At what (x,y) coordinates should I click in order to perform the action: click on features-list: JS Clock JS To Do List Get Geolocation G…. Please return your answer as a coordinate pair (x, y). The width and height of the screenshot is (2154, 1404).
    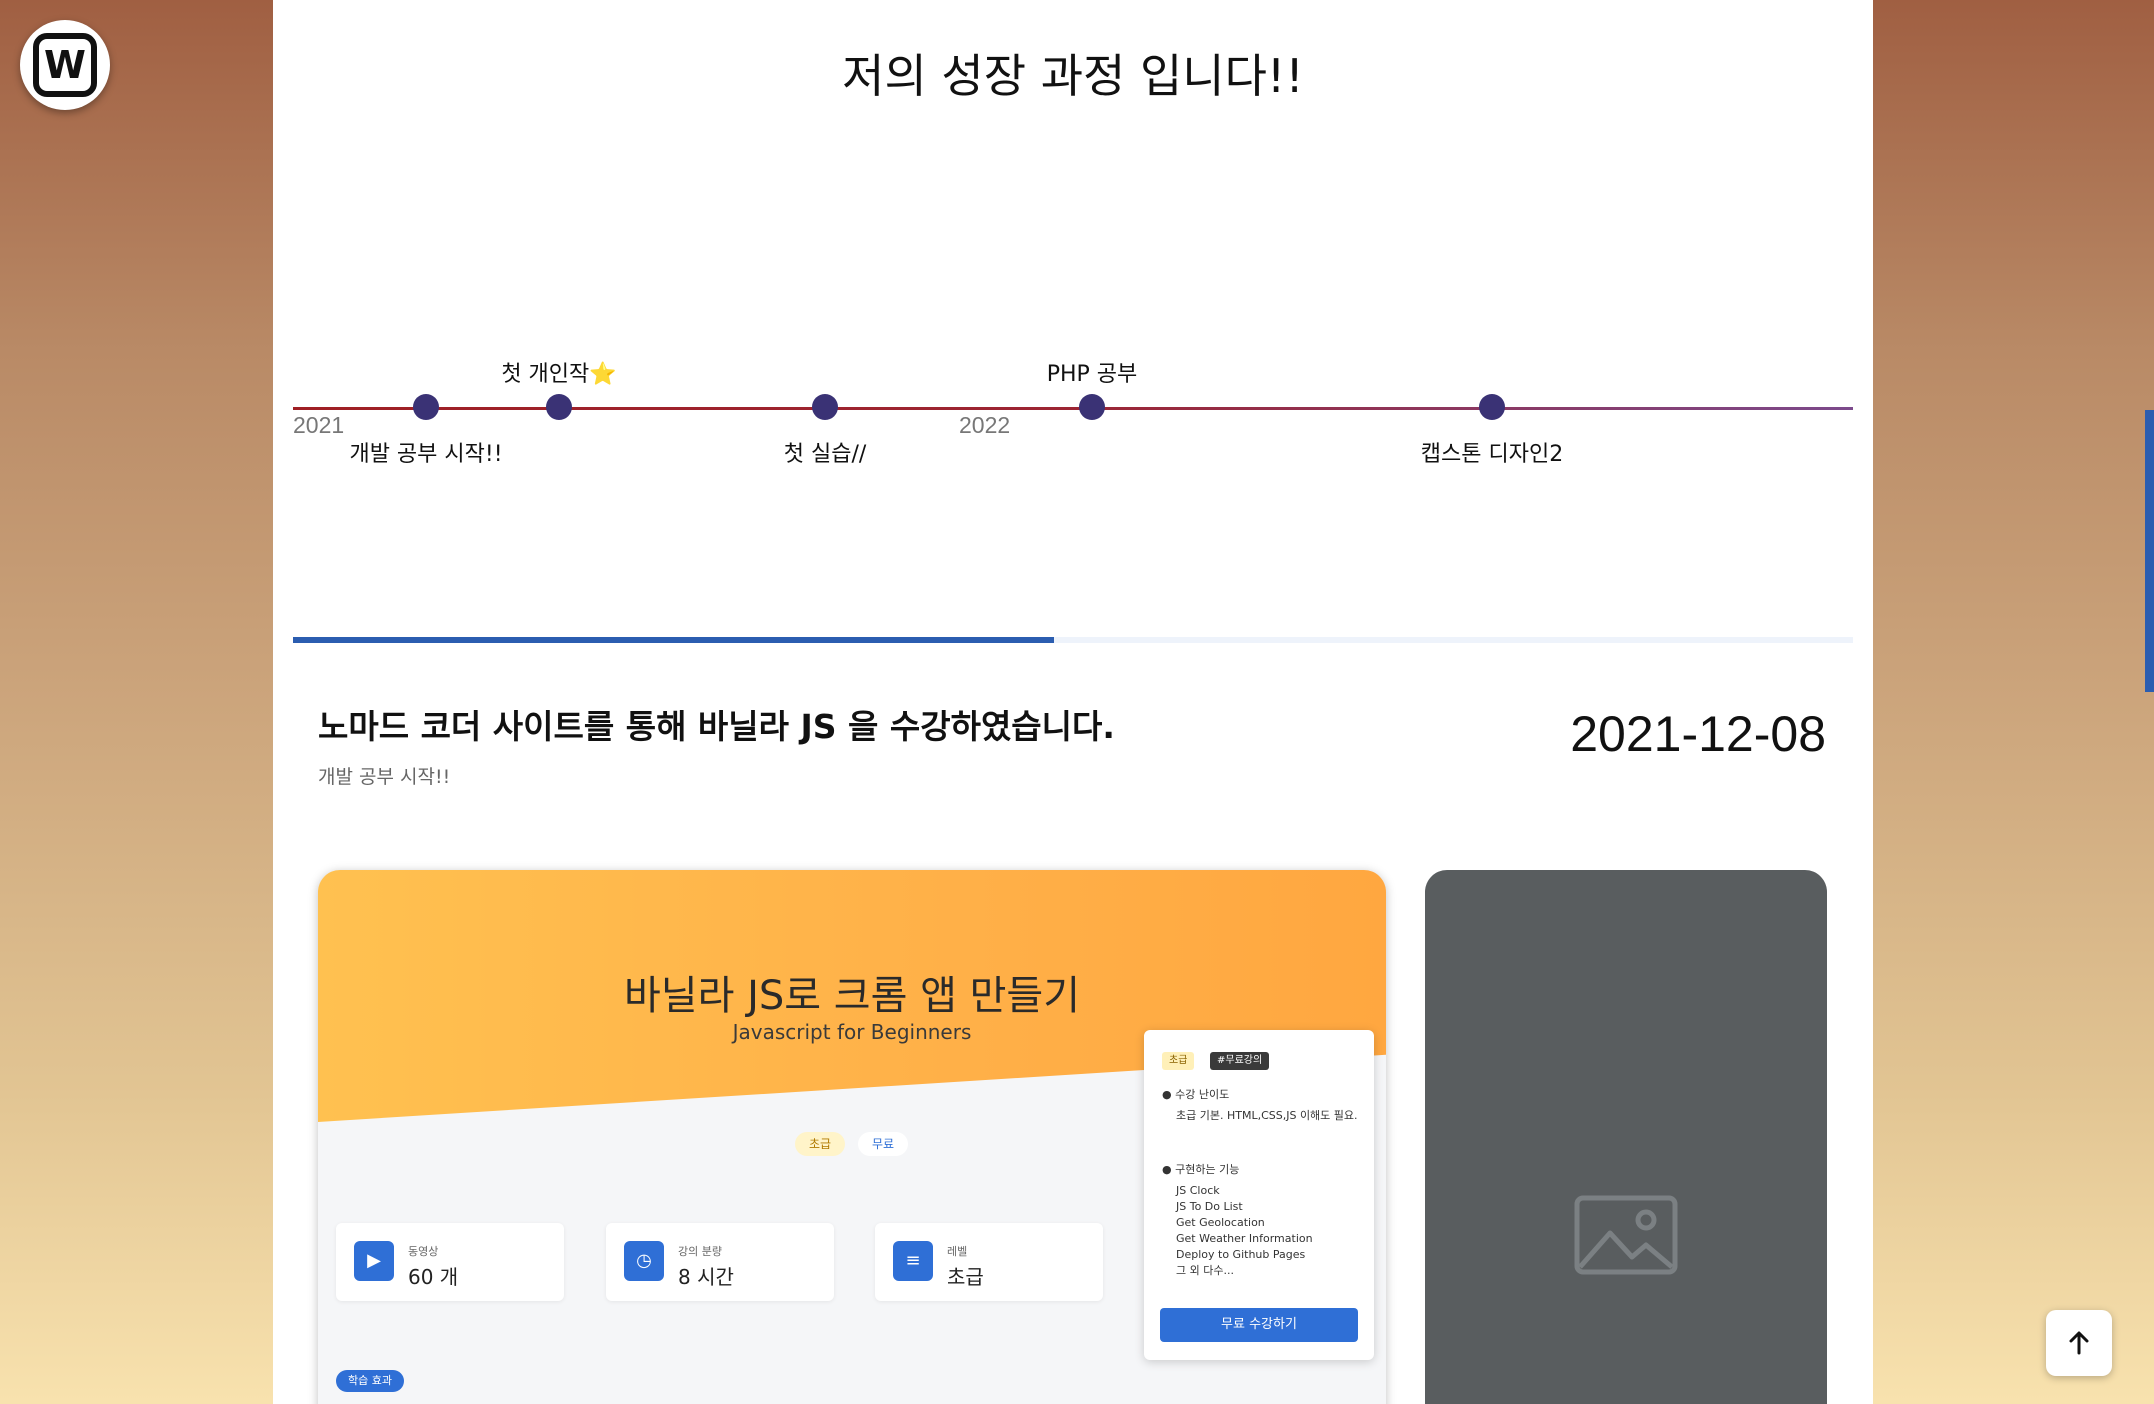
    Looking at the image, I should click on (1268, 1231).